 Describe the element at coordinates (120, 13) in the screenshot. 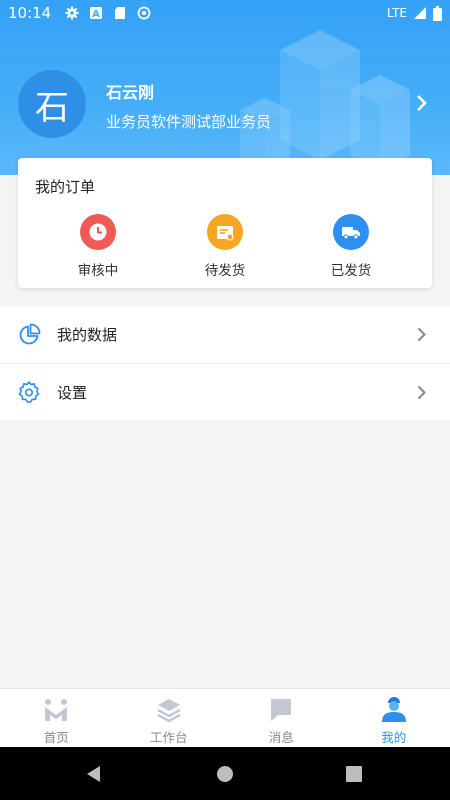

I see `sd-card-icon` at that location.